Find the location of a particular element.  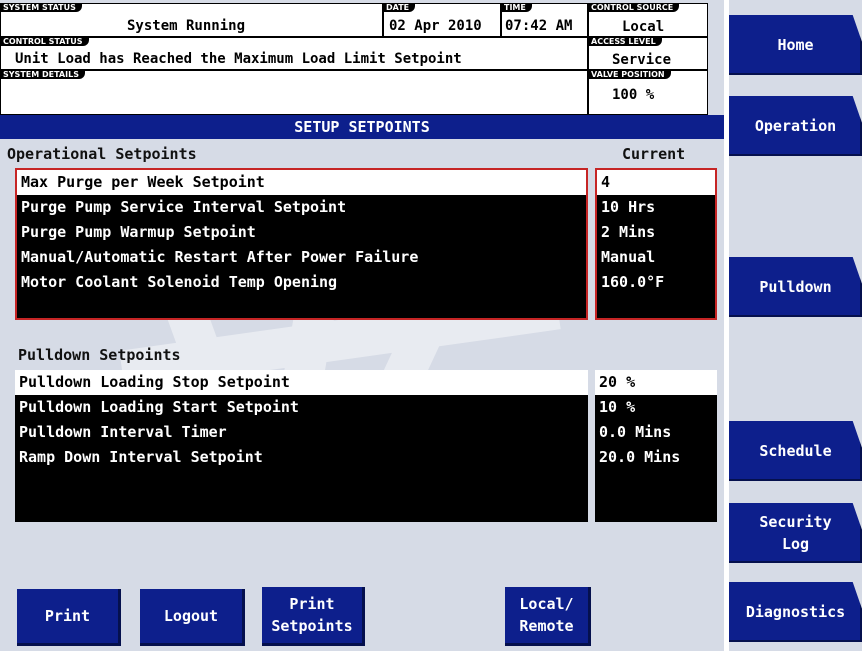

print-setpoints-button-label-2: Setpoints is located at coordinates (312, 626).